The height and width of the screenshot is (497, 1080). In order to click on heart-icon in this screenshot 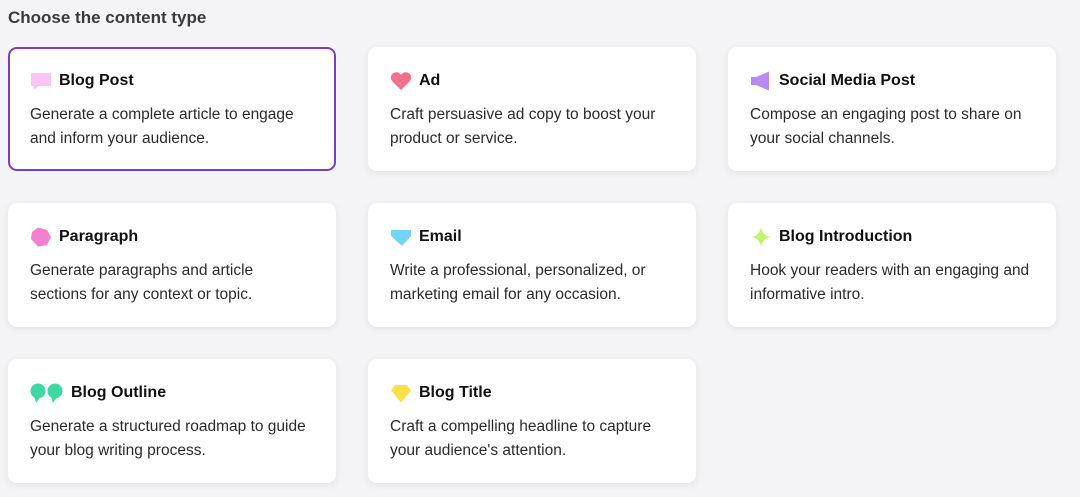, I will do `click(401, 81)`.